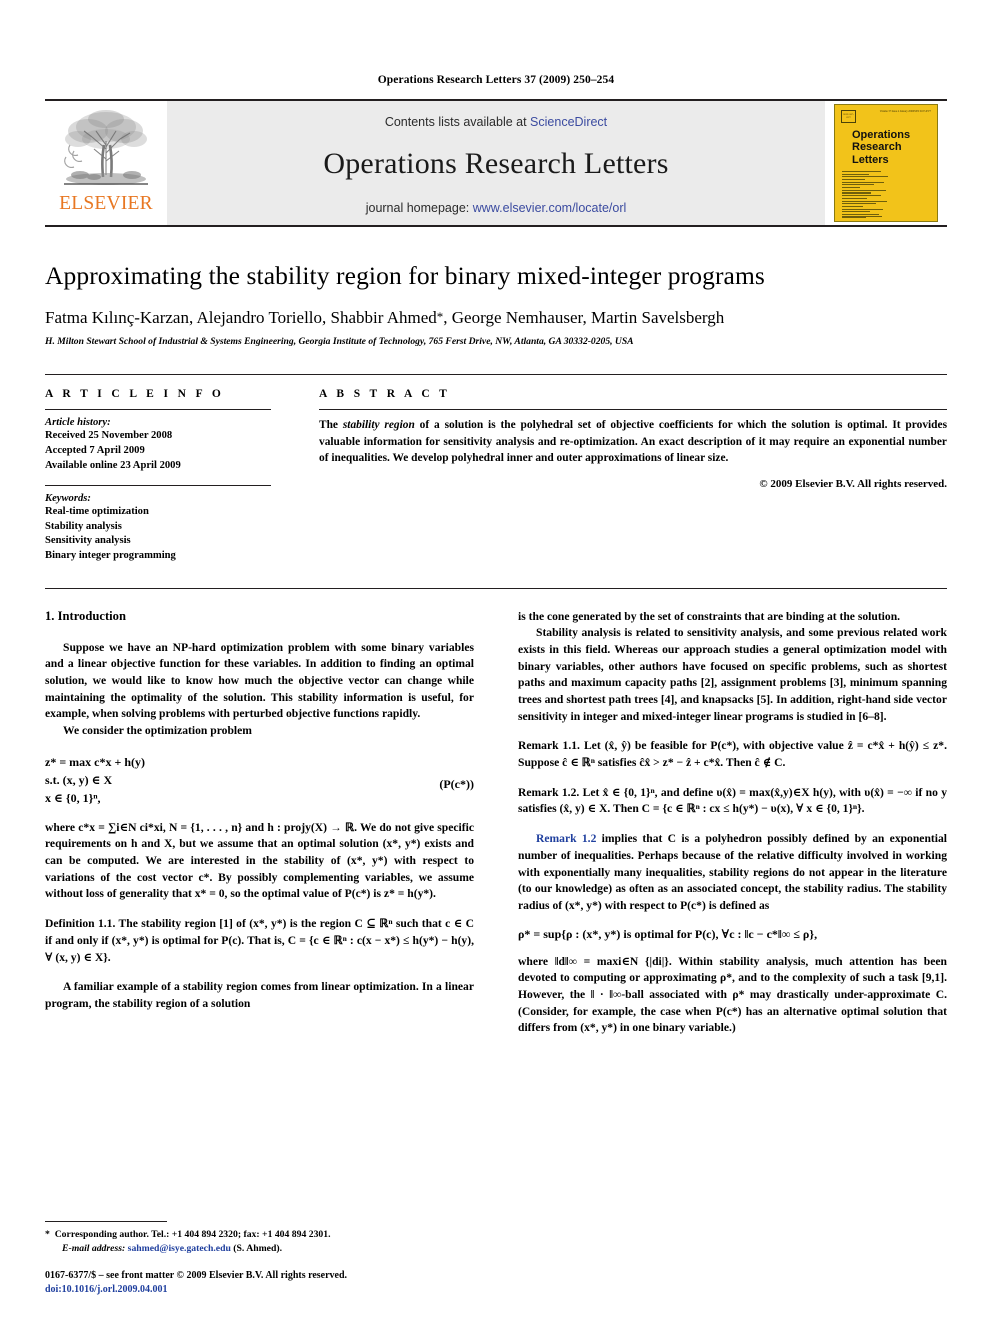  Describe the element at coordinates (870, 159) in the screenshot. I see `cover-title-line-3: Letters` at that location.